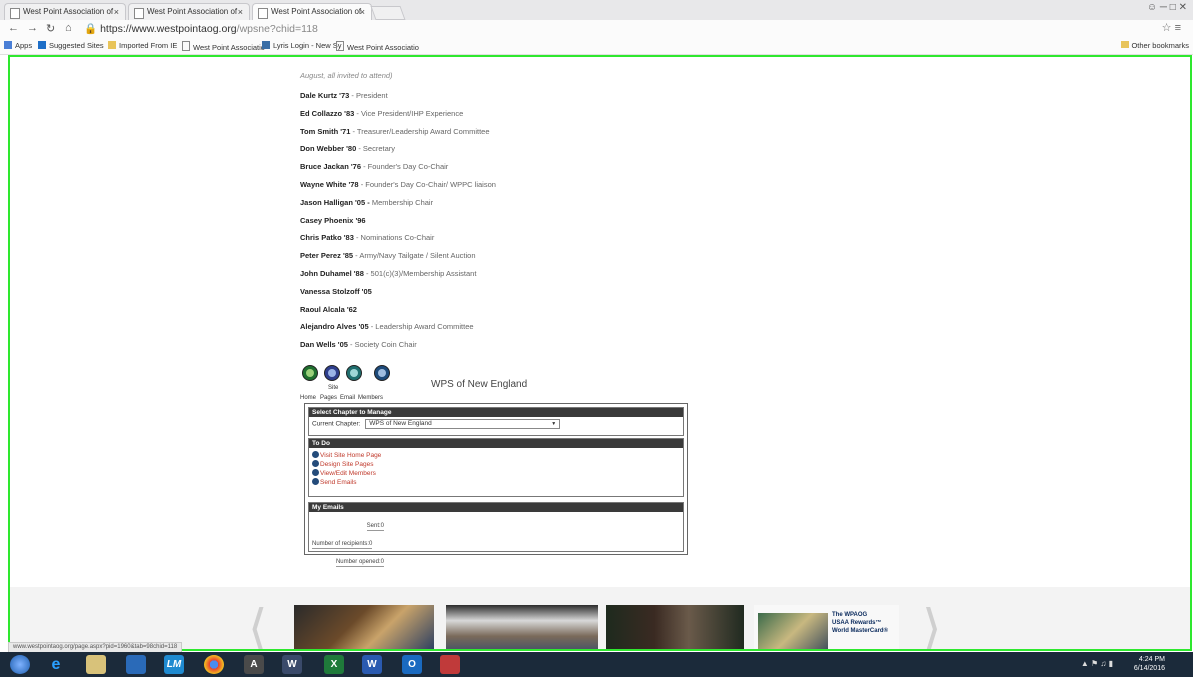 The width and height of the screenshot is (1193, 677). I want to click on bookmark-imported: Imported From IE, so click(142, 45).